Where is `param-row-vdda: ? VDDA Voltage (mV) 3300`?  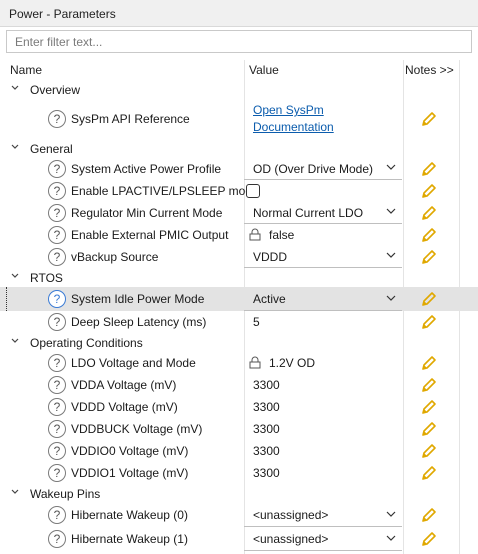
param-row-vdda: ? VDDA Voltage (mV) 3300 is located at coordinates (239, 385).